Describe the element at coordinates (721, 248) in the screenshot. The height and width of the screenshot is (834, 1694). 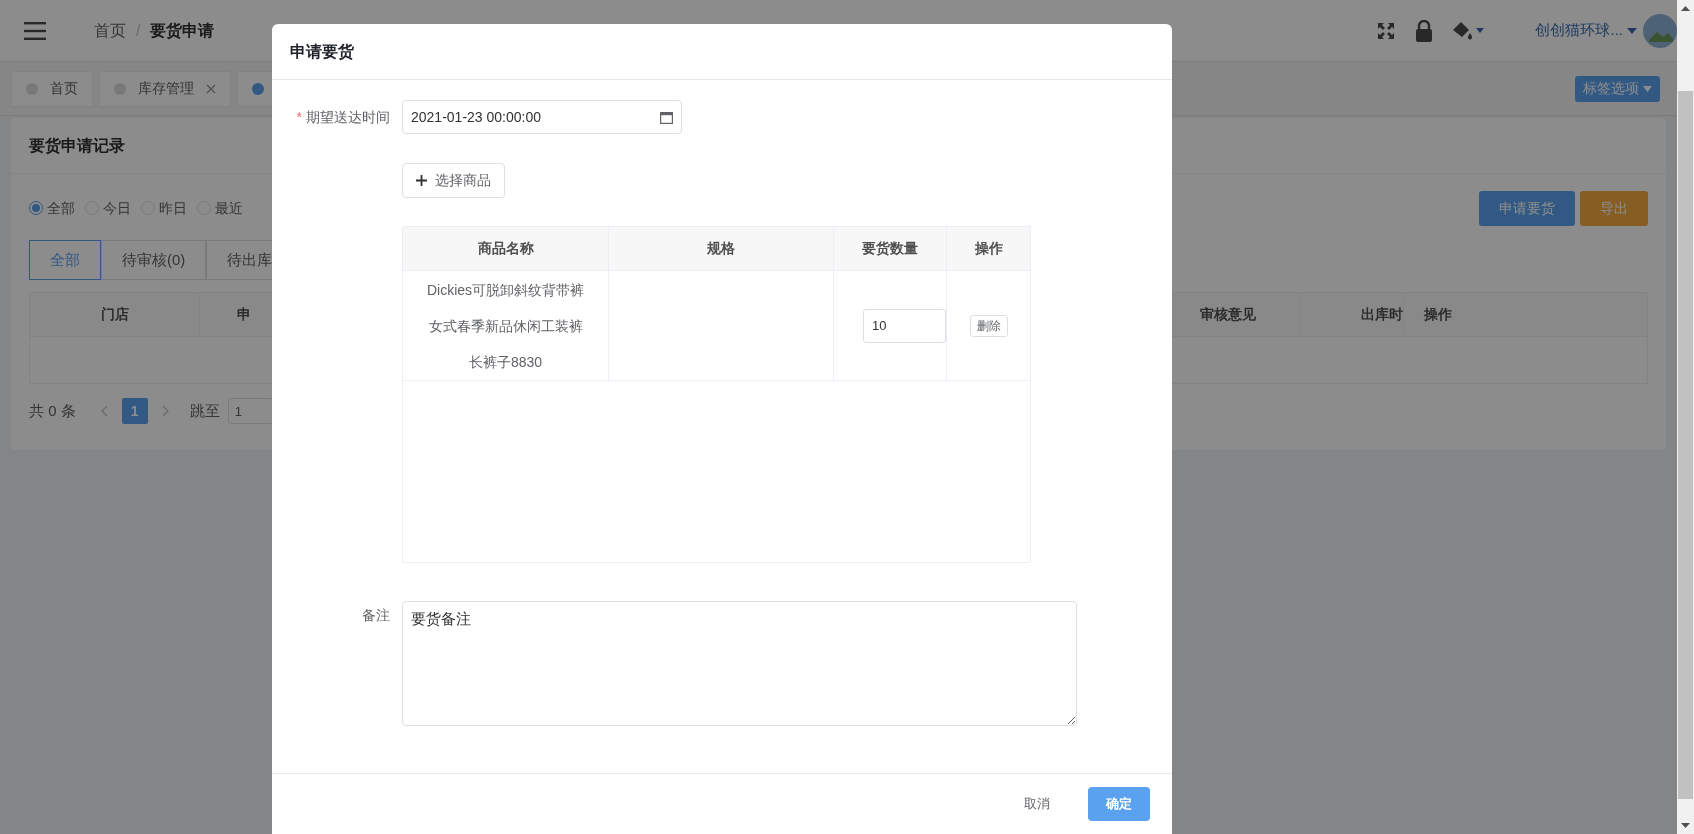
I see `table-header-cell: 规格` at that location.